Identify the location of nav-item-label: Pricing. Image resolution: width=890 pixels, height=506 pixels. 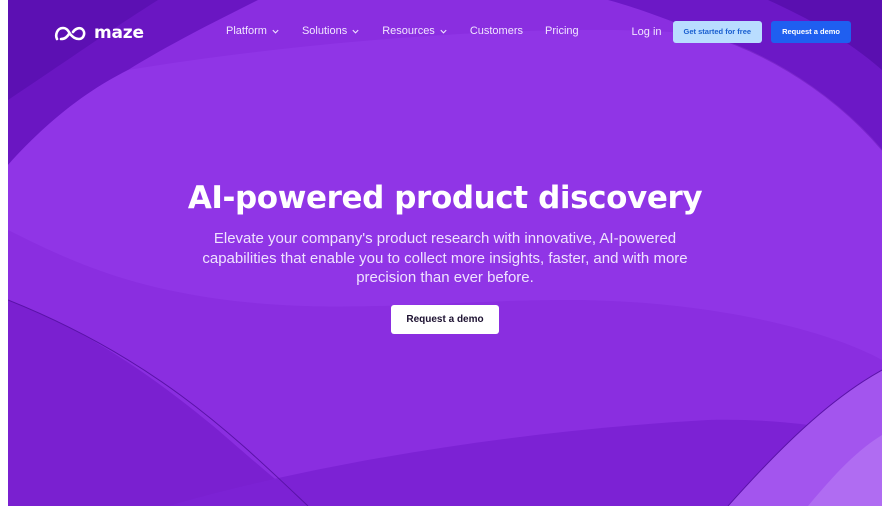
(562, 31).